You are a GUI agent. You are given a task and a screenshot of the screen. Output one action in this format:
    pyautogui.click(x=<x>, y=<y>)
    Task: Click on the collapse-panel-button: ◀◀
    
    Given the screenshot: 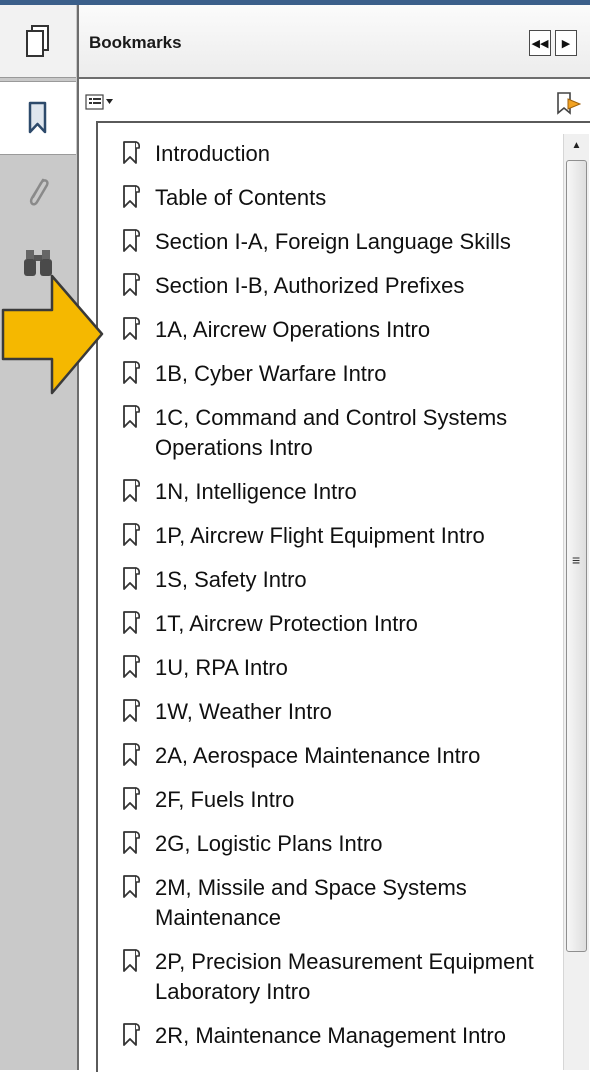 What is the action you would take?
    pyautogui.click(x=540, y=43)
    